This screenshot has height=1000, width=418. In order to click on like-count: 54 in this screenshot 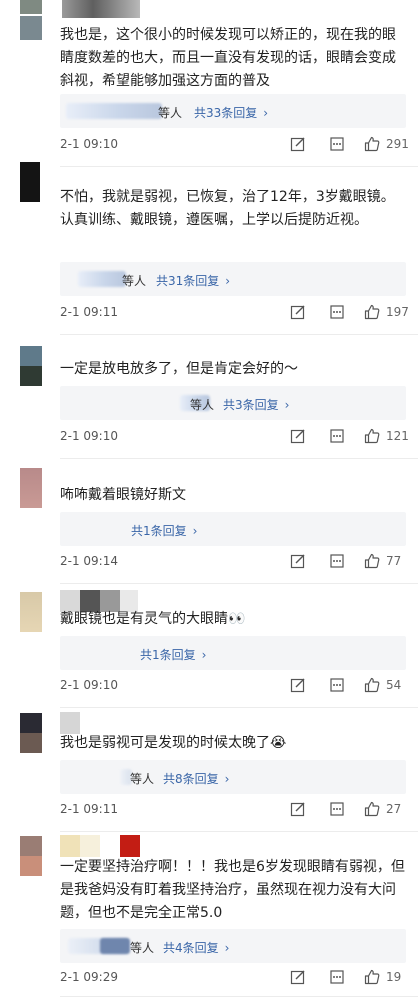, I will do `click(394, 685)`.